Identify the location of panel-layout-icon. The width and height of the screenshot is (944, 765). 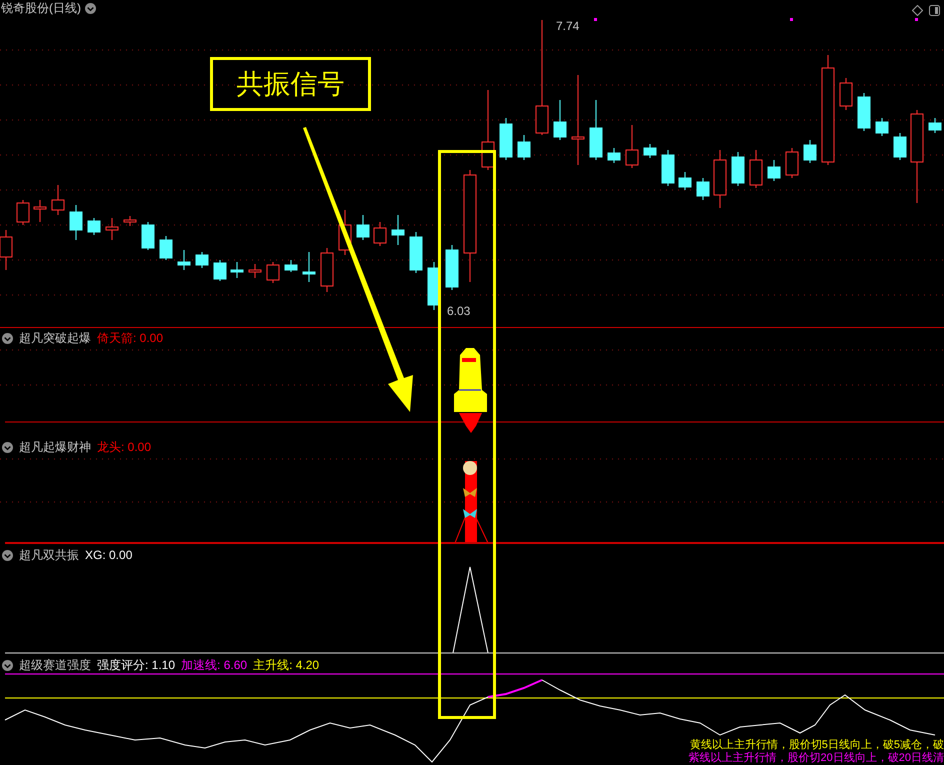
(934, 10).